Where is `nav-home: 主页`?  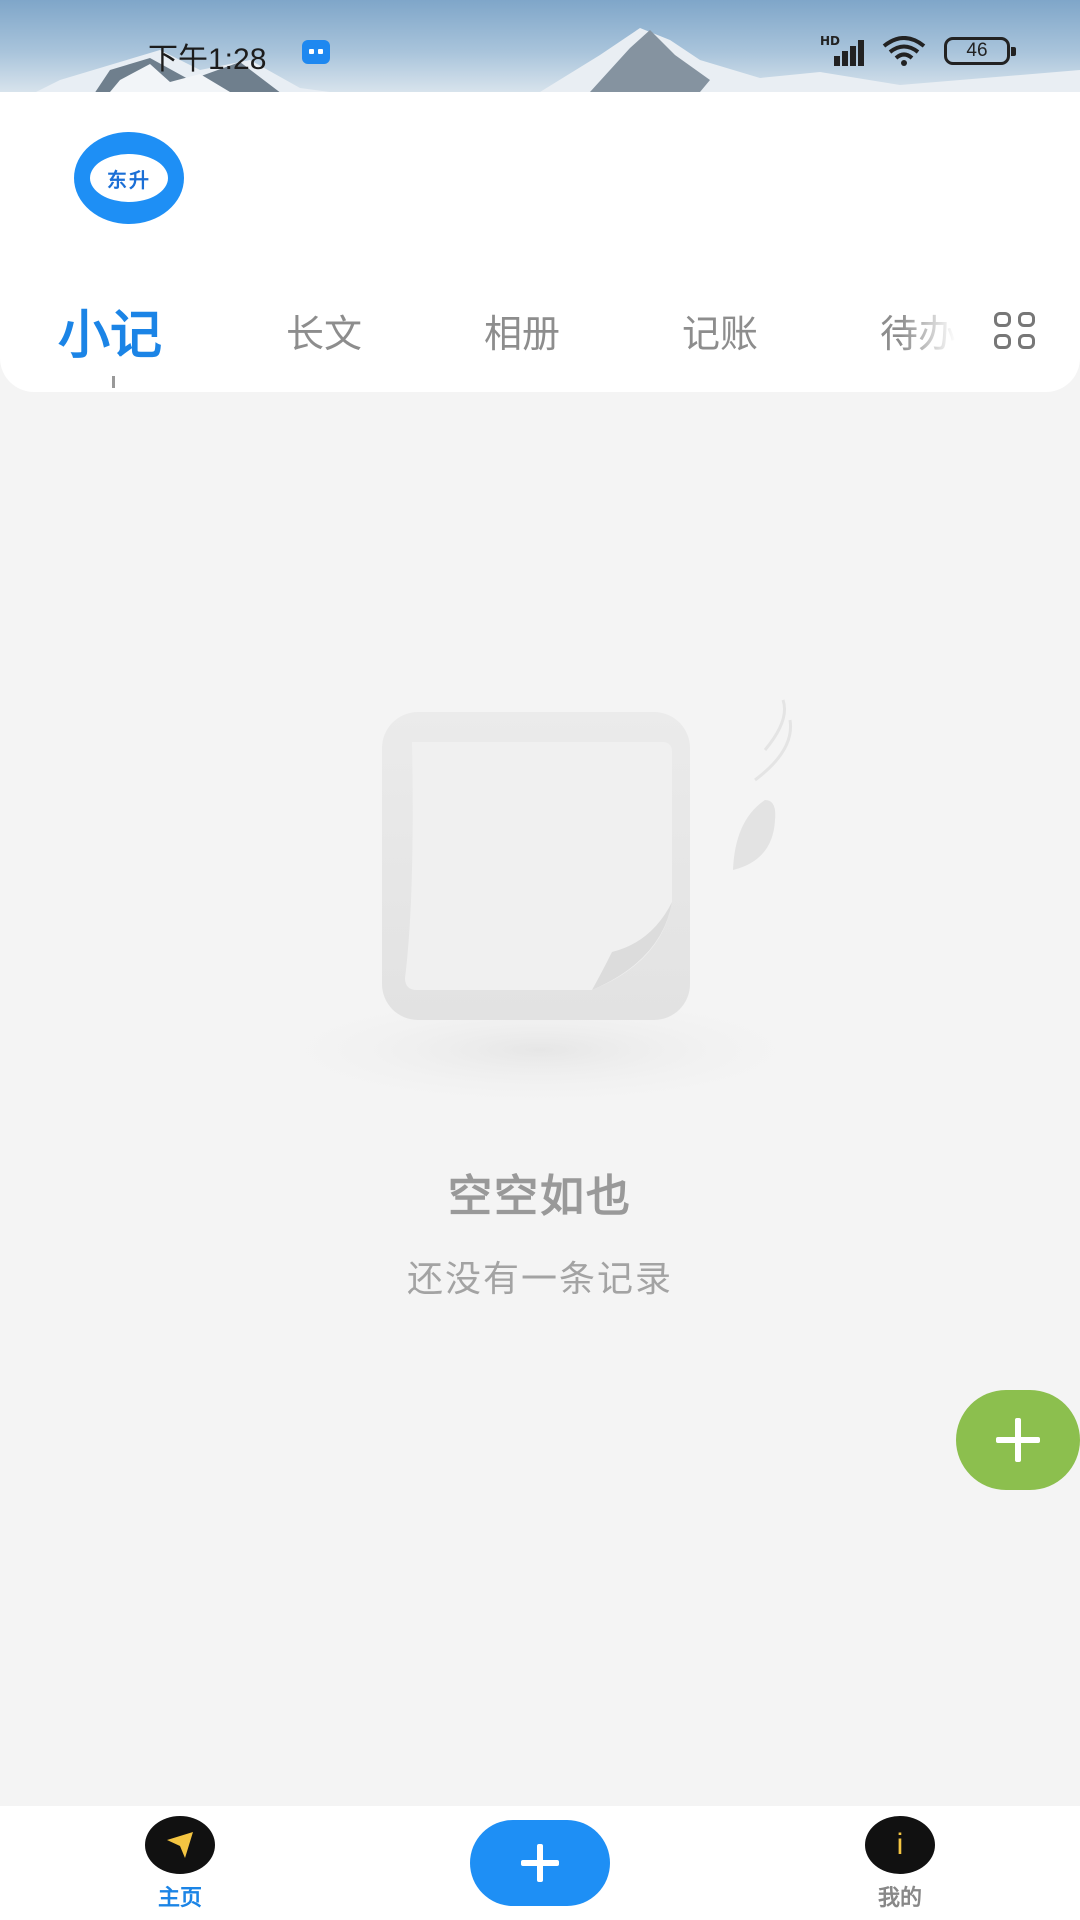
nav-home: 主页 is located at coordinates (180, 1864).